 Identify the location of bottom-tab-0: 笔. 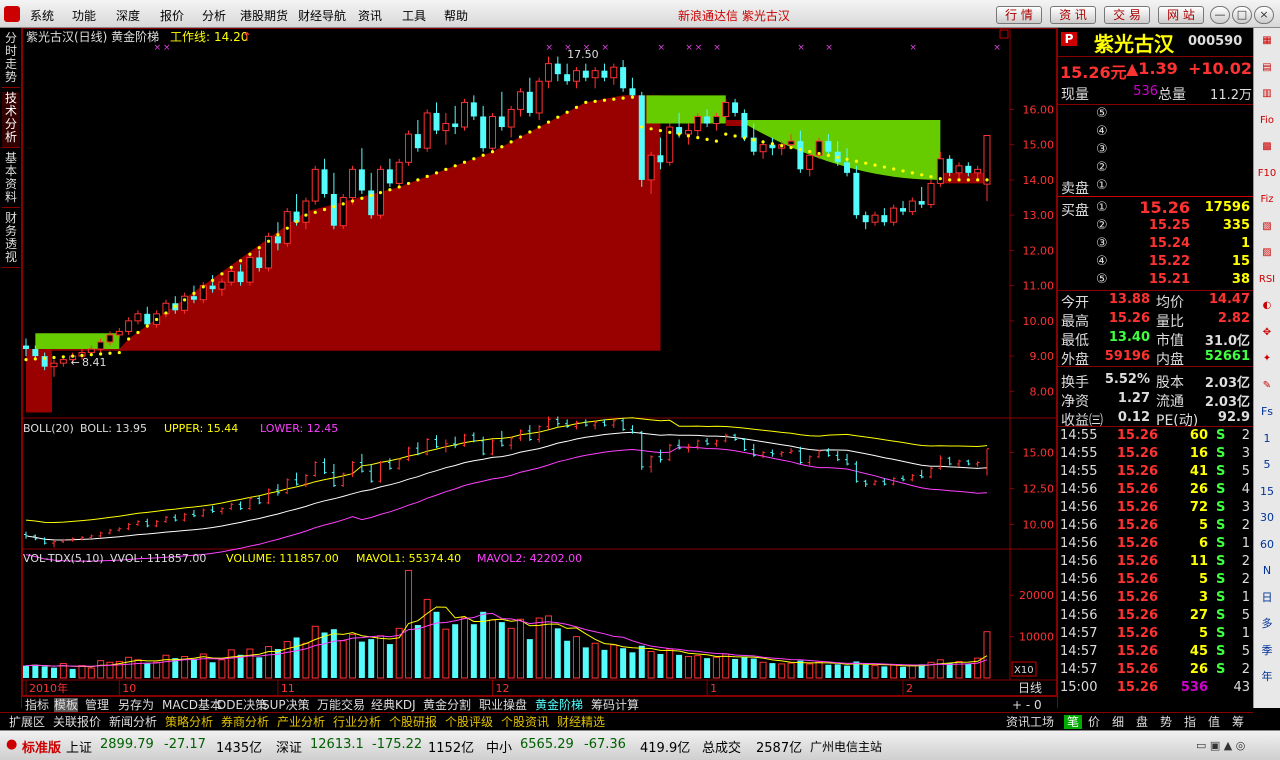
(1073, 722).